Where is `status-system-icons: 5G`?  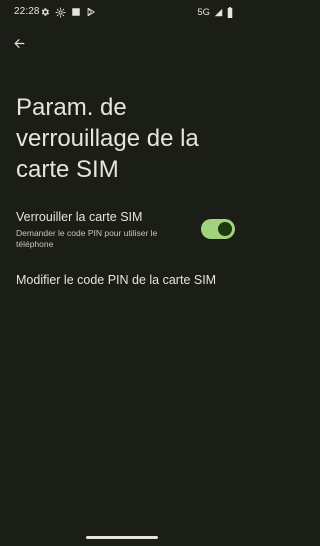
status-system-icons: 5G is located at coordinates (215, 12).